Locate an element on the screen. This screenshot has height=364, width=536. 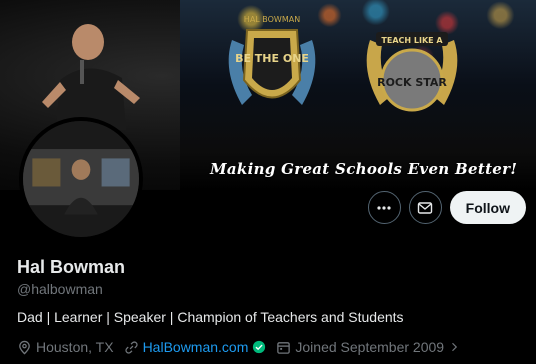
calendar-icon is located at coordinates (284, 347).